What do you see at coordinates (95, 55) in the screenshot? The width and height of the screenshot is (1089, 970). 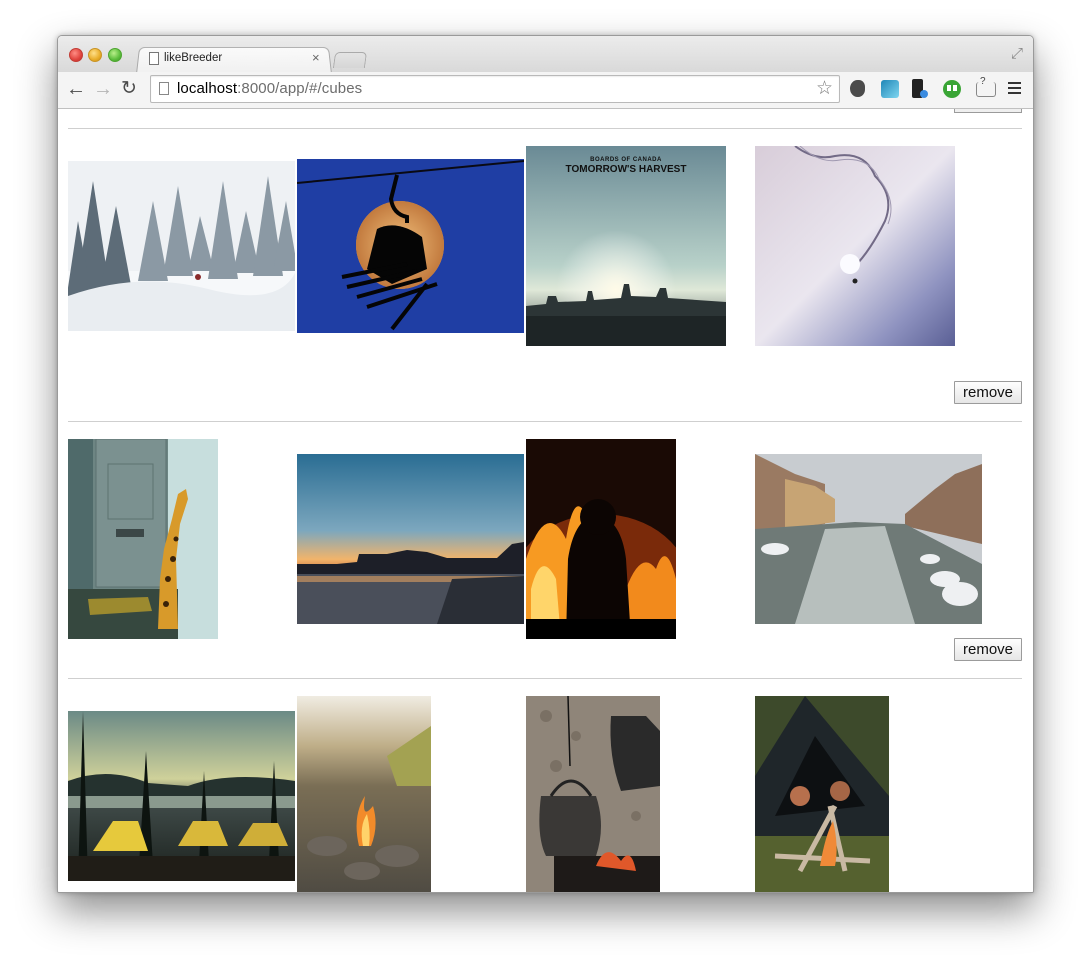 I see `minimize-window-button` at bounding box center [95, 55].